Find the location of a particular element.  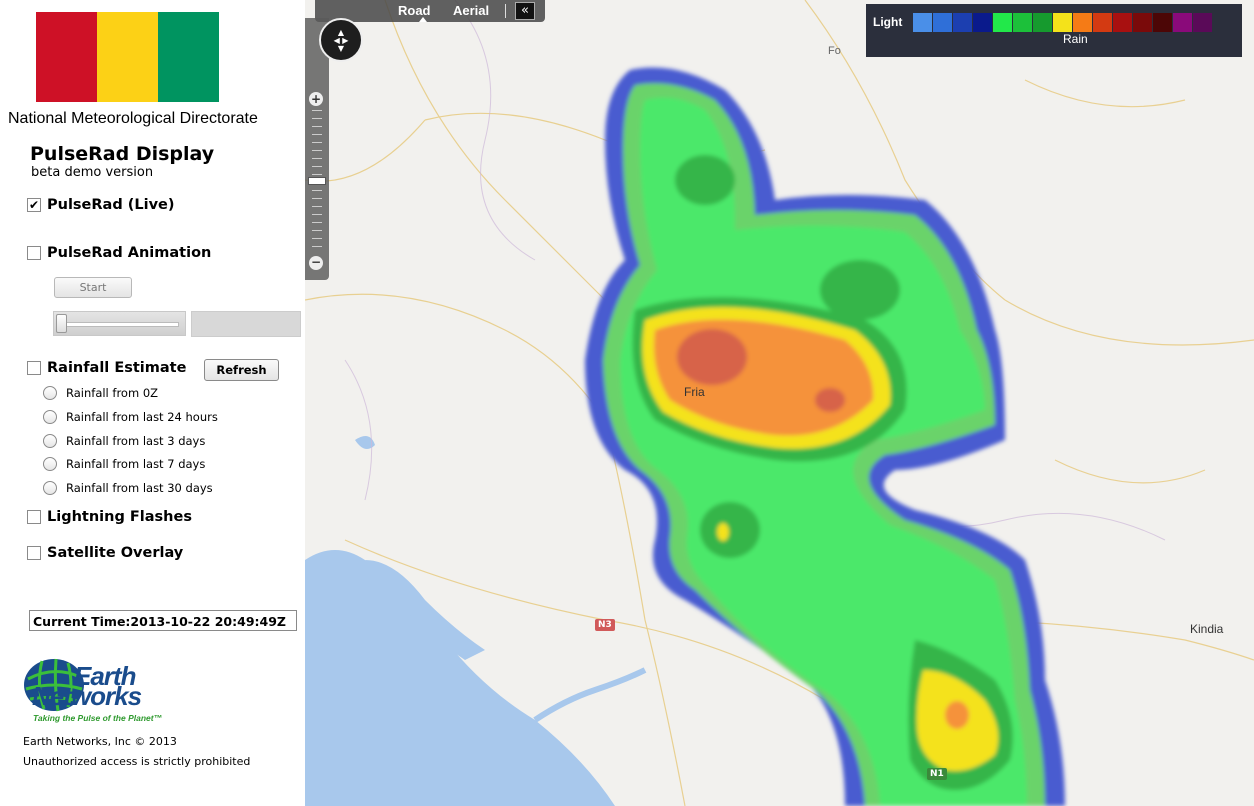

zoom-control: + − is located at coordinates (317, 149).